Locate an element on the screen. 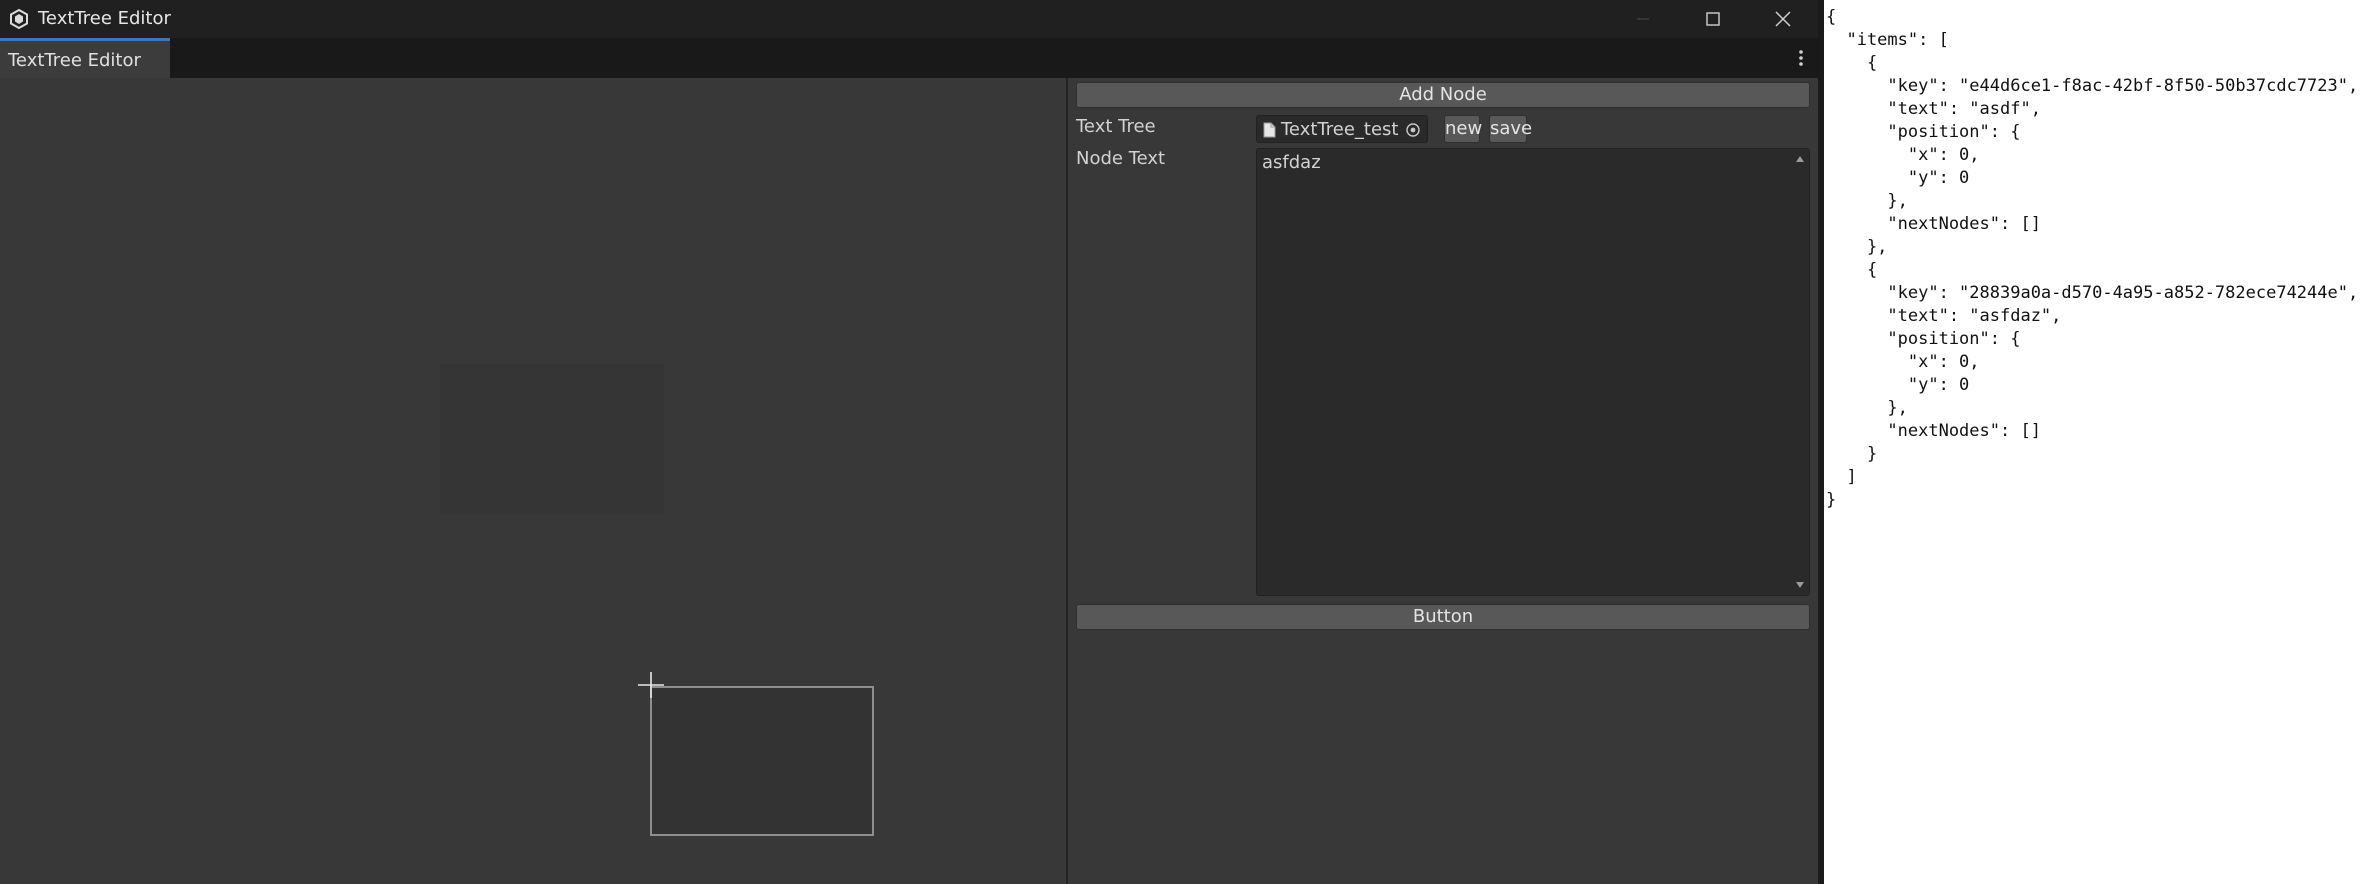  unity-logo-icon is located at coordinates (19, 19).